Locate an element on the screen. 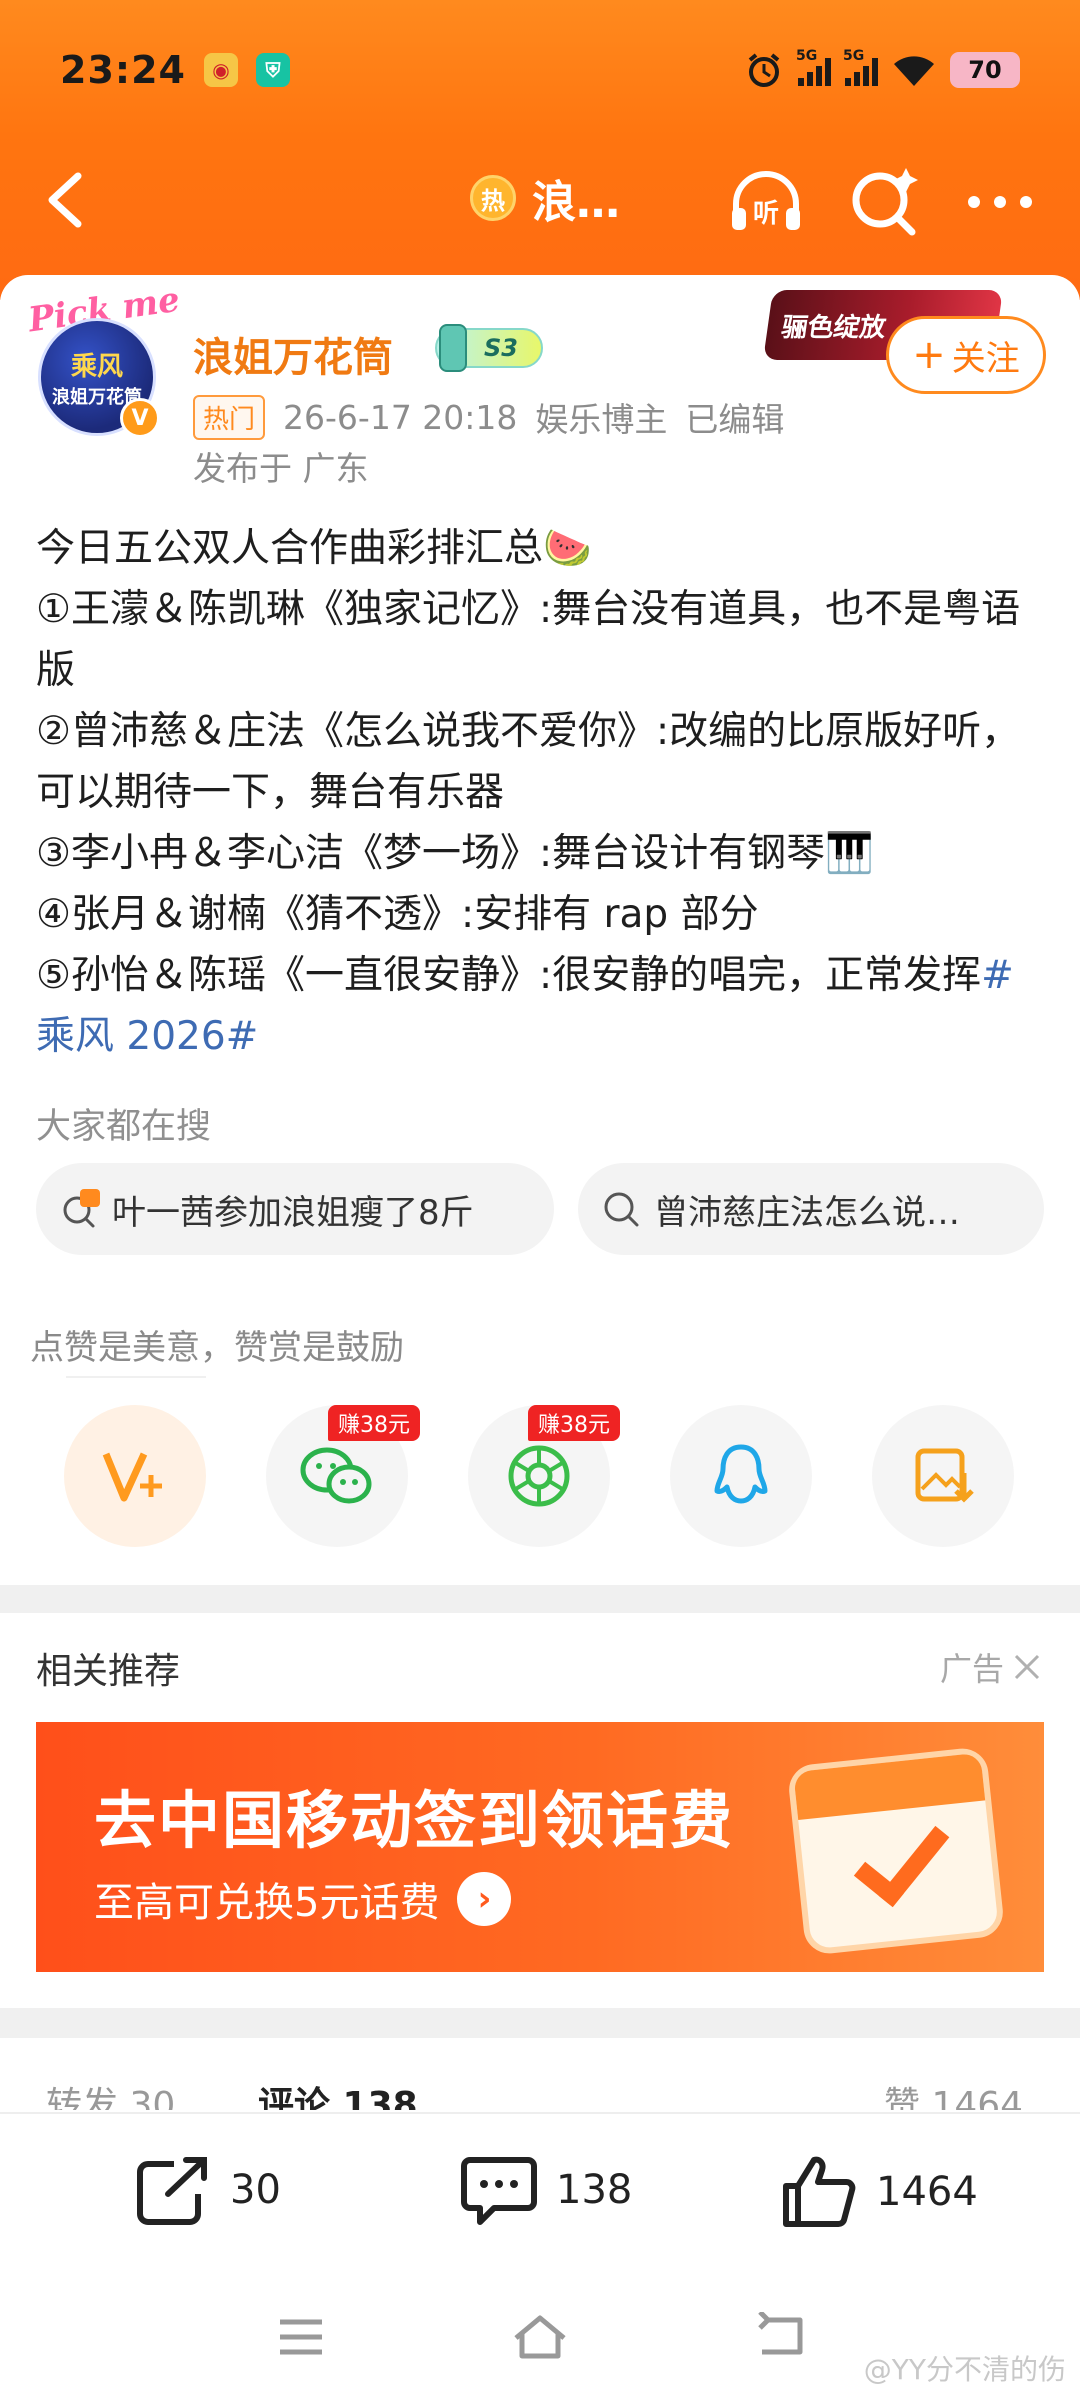 Image resolution: width=1080 pixels, height=2400 pixels. search-icon-small is located at coordinates (622, 1209).